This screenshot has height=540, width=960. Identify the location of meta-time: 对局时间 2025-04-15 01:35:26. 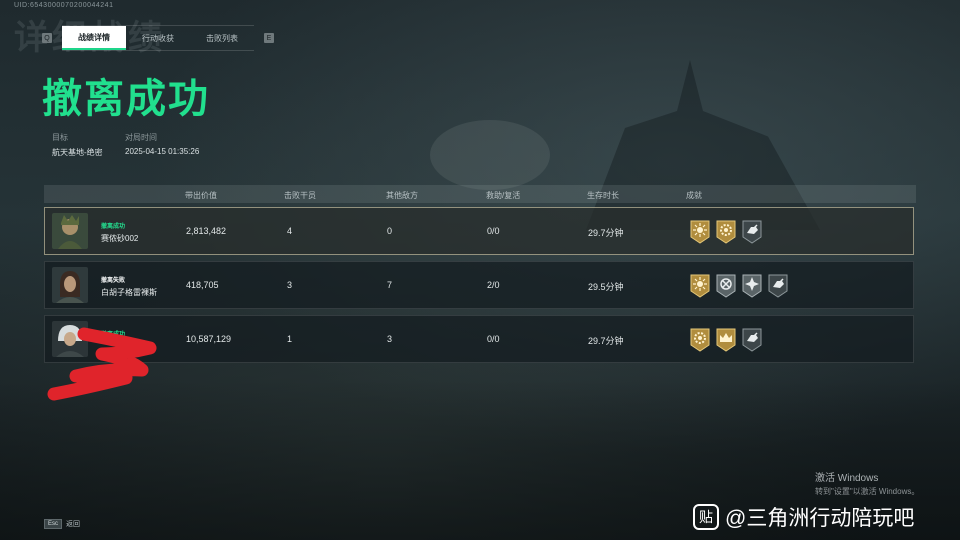
(162, 144).